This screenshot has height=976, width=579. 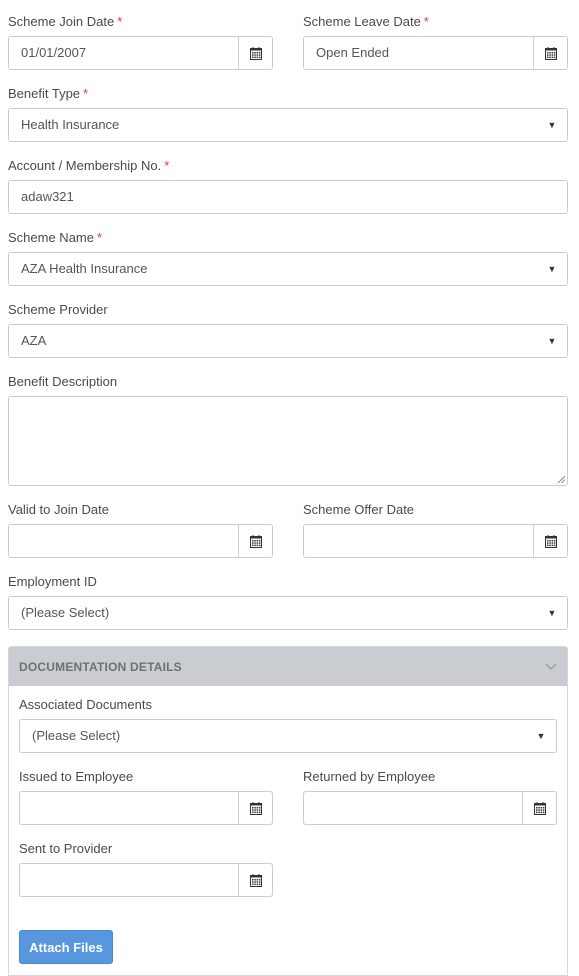 I want to click on documentation-panel-header: DOCUMENTATION DETAILS, so click(x=288, y=666).